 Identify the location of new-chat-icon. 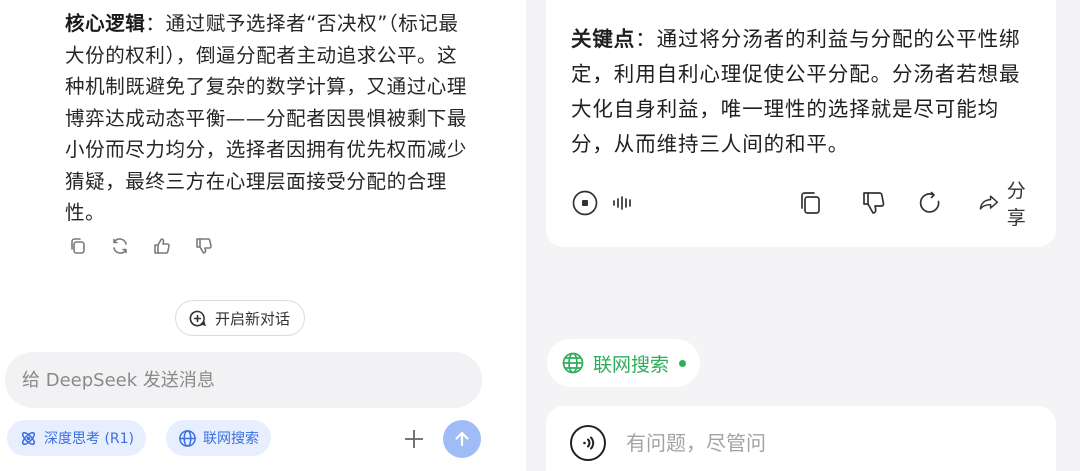
(197, 318).